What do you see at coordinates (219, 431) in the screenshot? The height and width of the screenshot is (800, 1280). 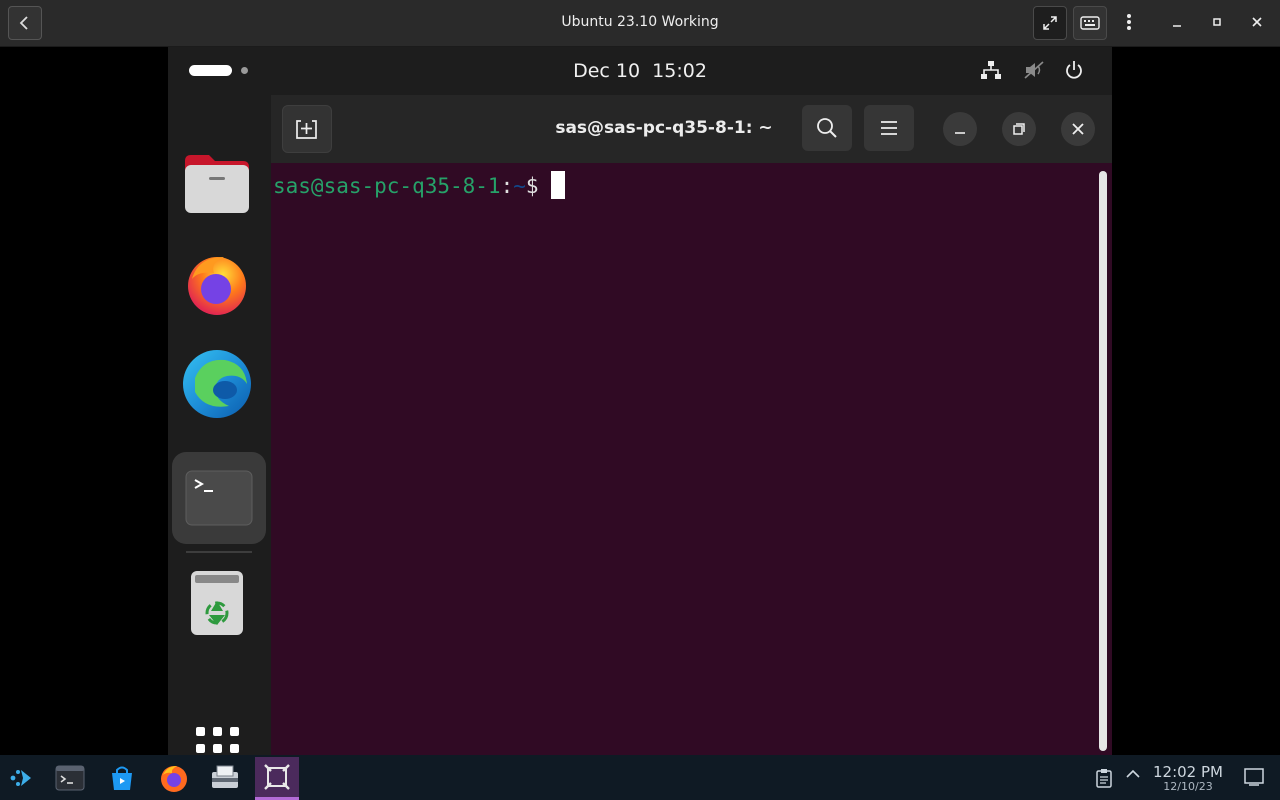 I see `dock` at bounding box center [219, 431].